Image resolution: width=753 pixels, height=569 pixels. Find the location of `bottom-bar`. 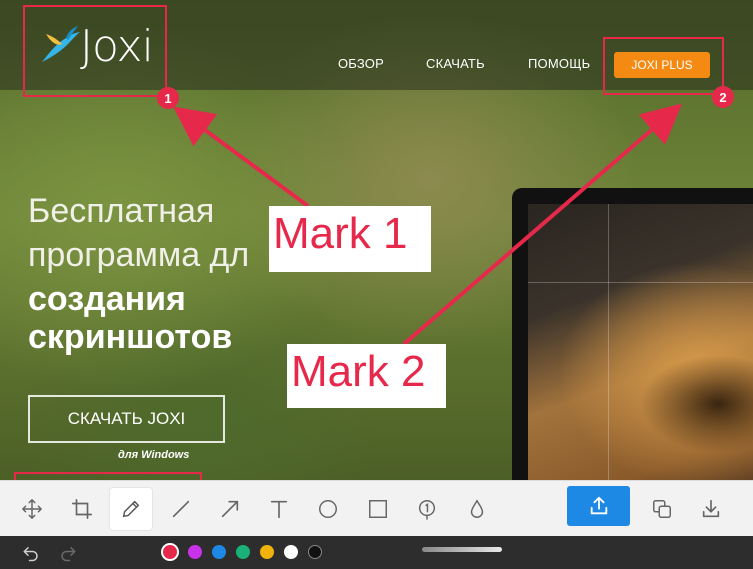

bottom-bar is located at coordinates (376, 552).